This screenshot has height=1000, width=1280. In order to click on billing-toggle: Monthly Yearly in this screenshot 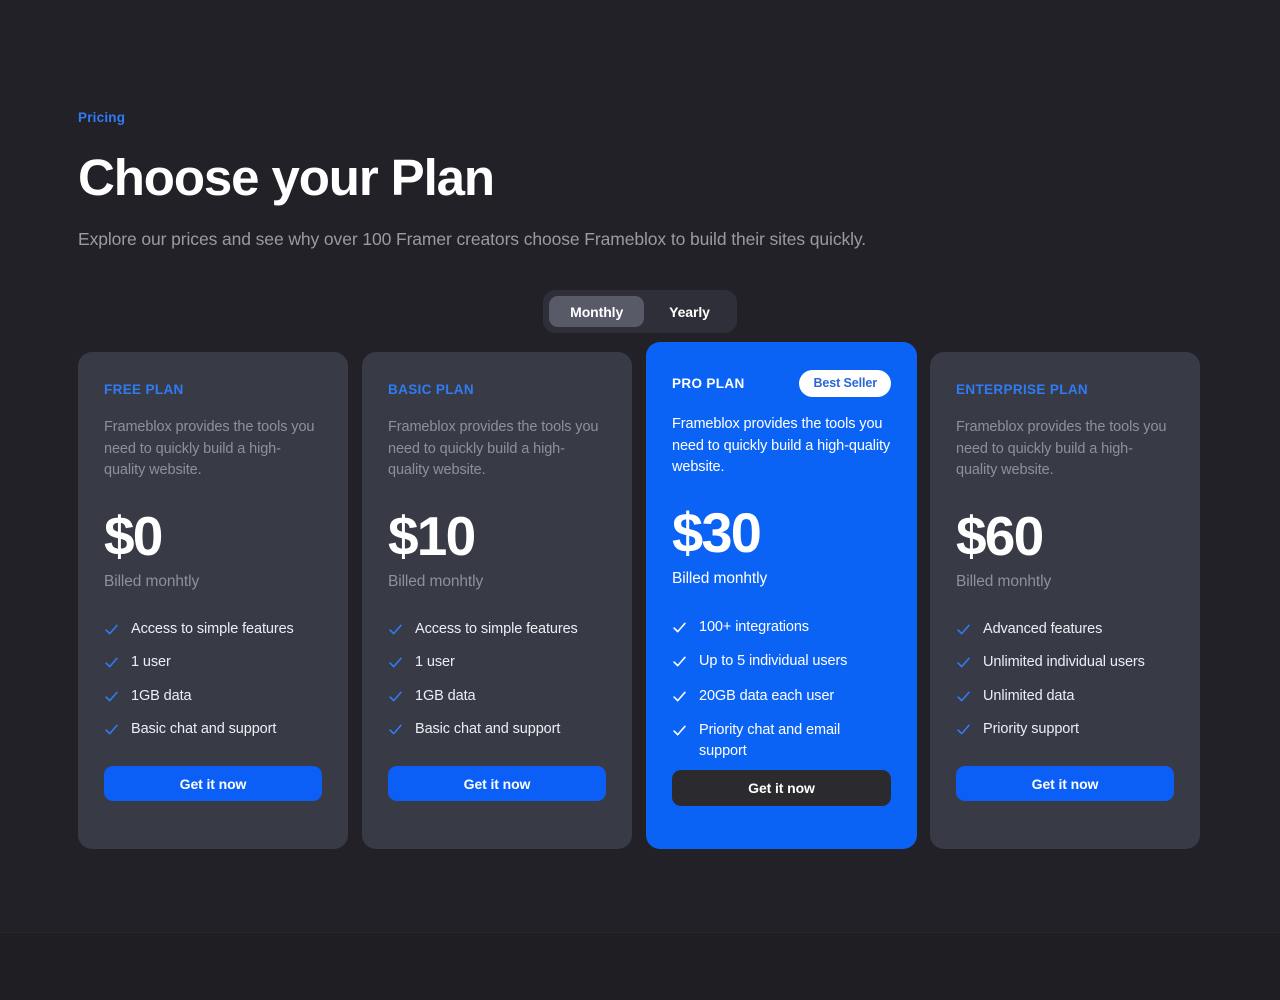, I will do `click(640, 311)`.